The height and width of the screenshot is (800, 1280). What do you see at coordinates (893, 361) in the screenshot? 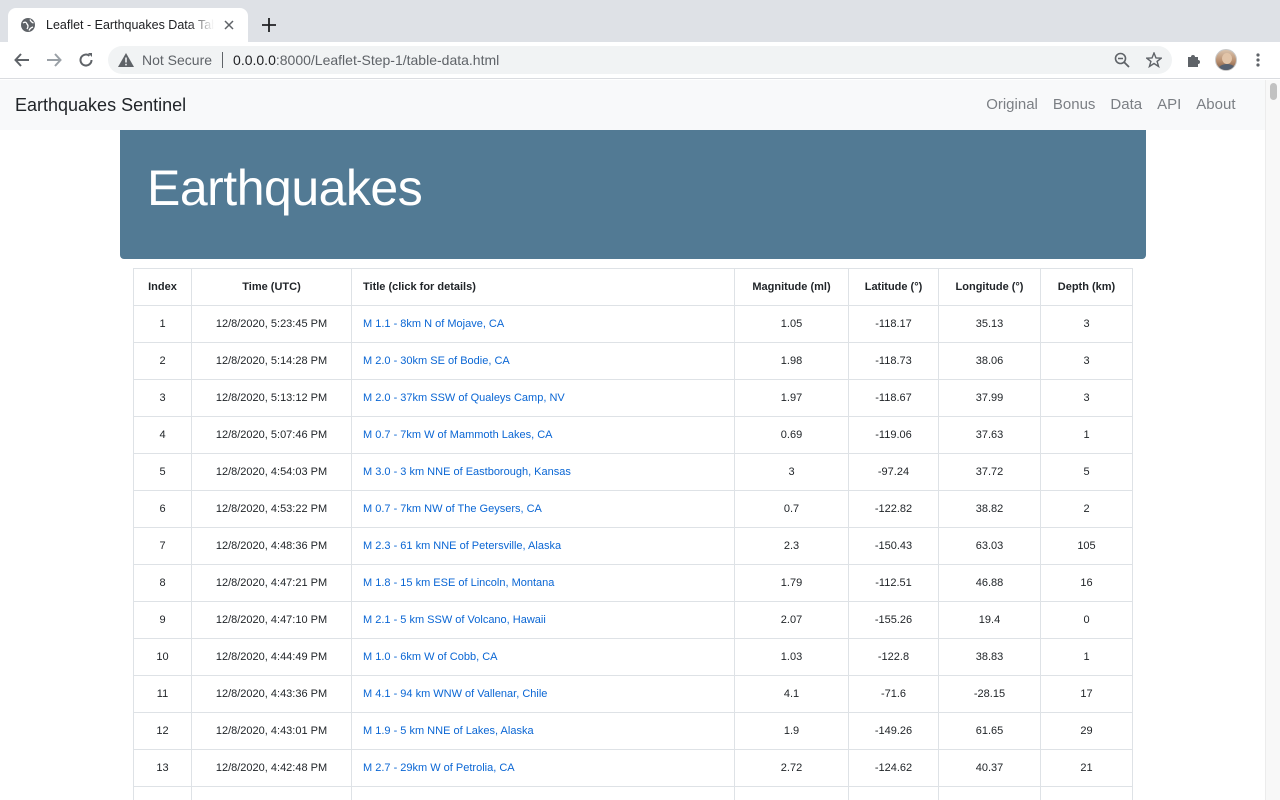
I see `cell-latitude: -118.73` at bounding box center [893, 361].